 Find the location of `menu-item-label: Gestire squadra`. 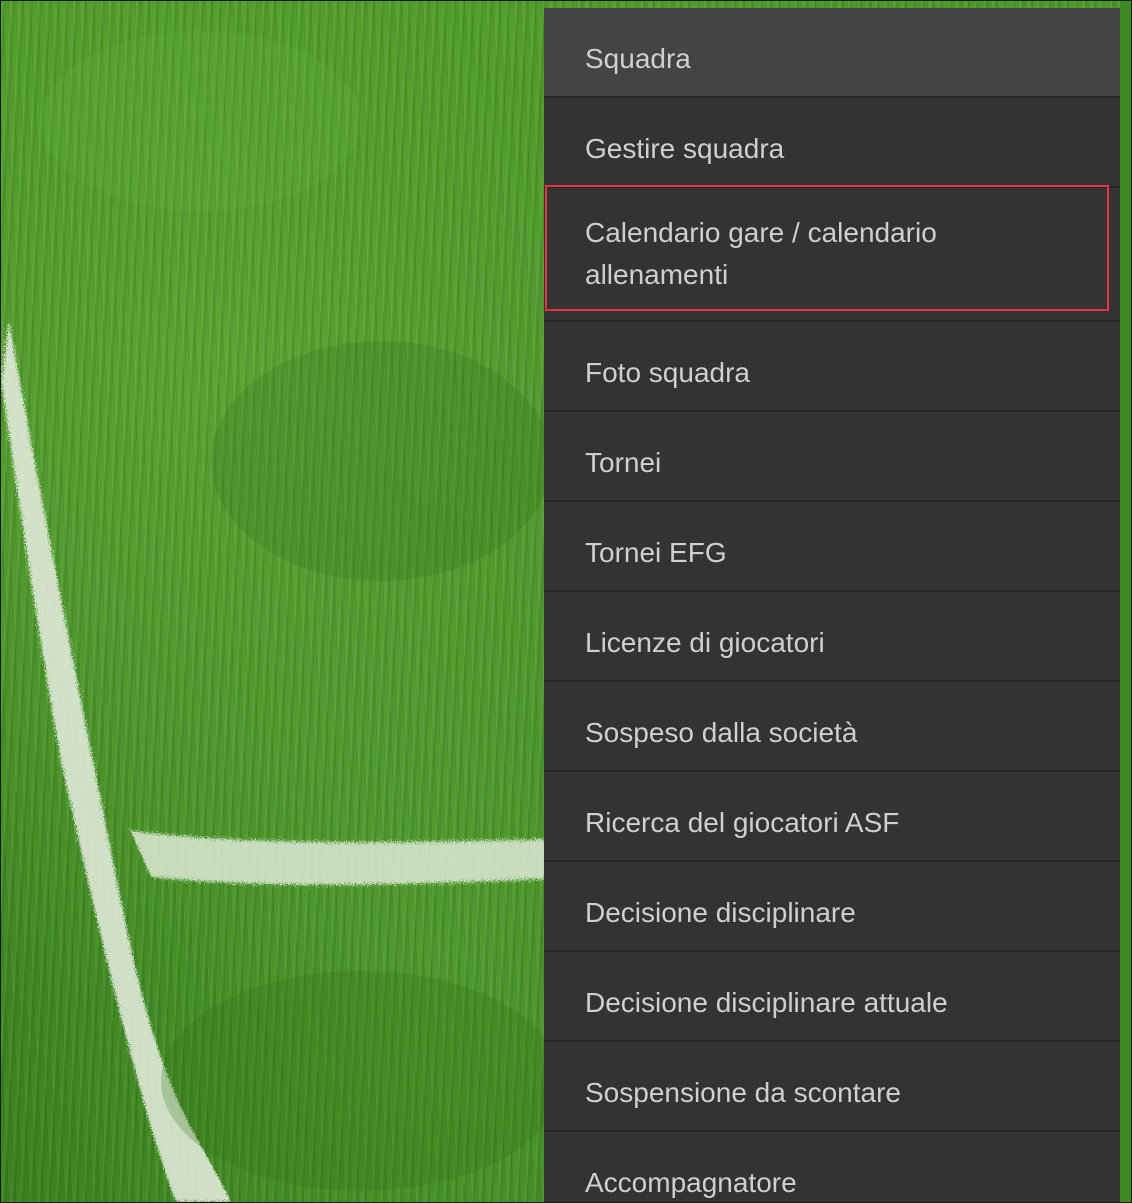

menu-item-label: Gestire squadra is located at coordinates (685, 148).